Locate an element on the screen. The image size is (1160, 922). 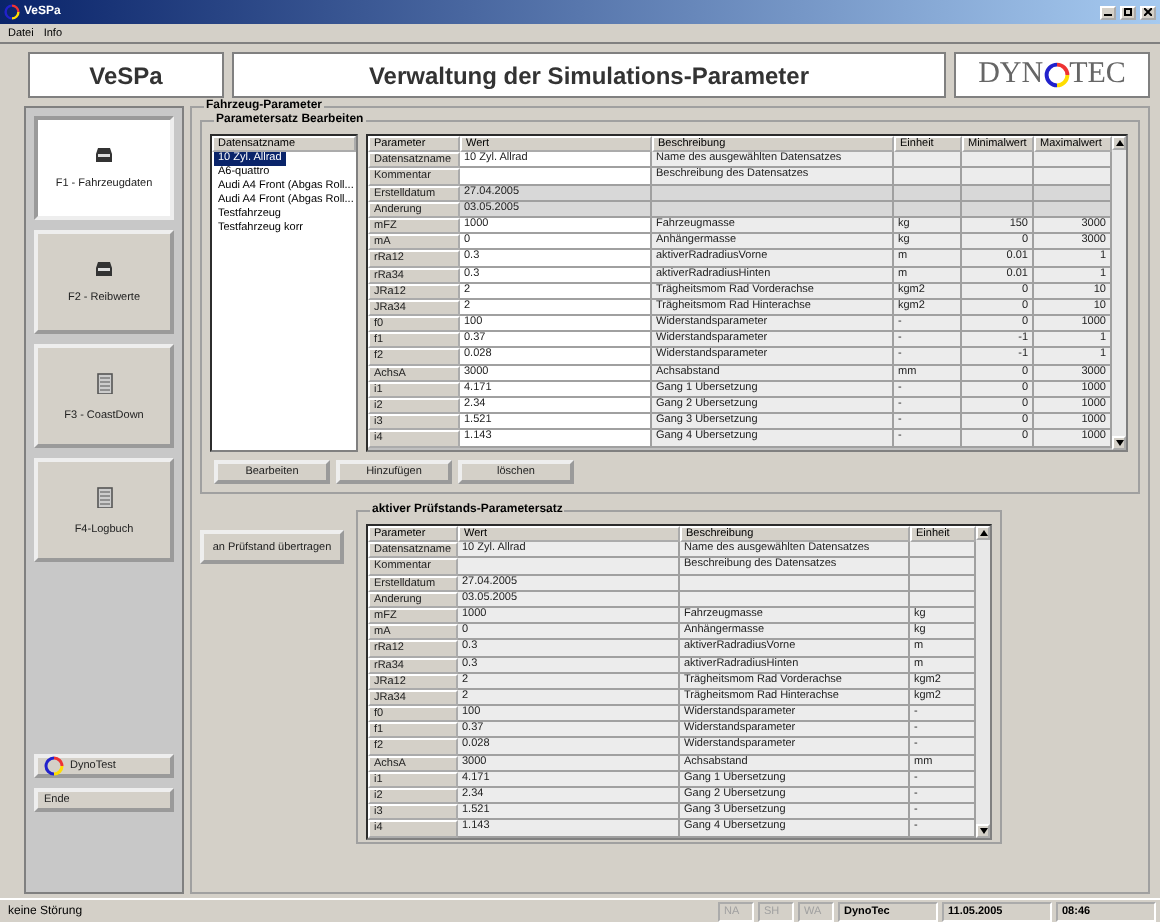
logo: DYN TEC is located at coordinates (1052, 75).